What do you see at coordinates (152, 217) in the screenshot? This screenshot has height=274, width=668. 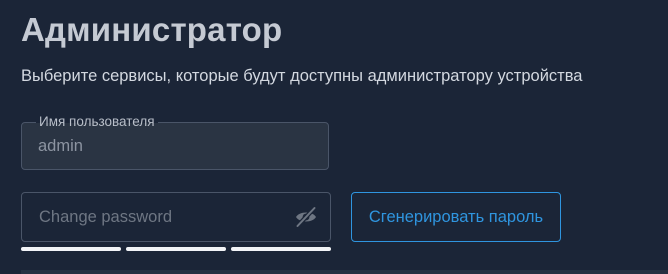 I see `password-input` at bounding box center [152, 217].